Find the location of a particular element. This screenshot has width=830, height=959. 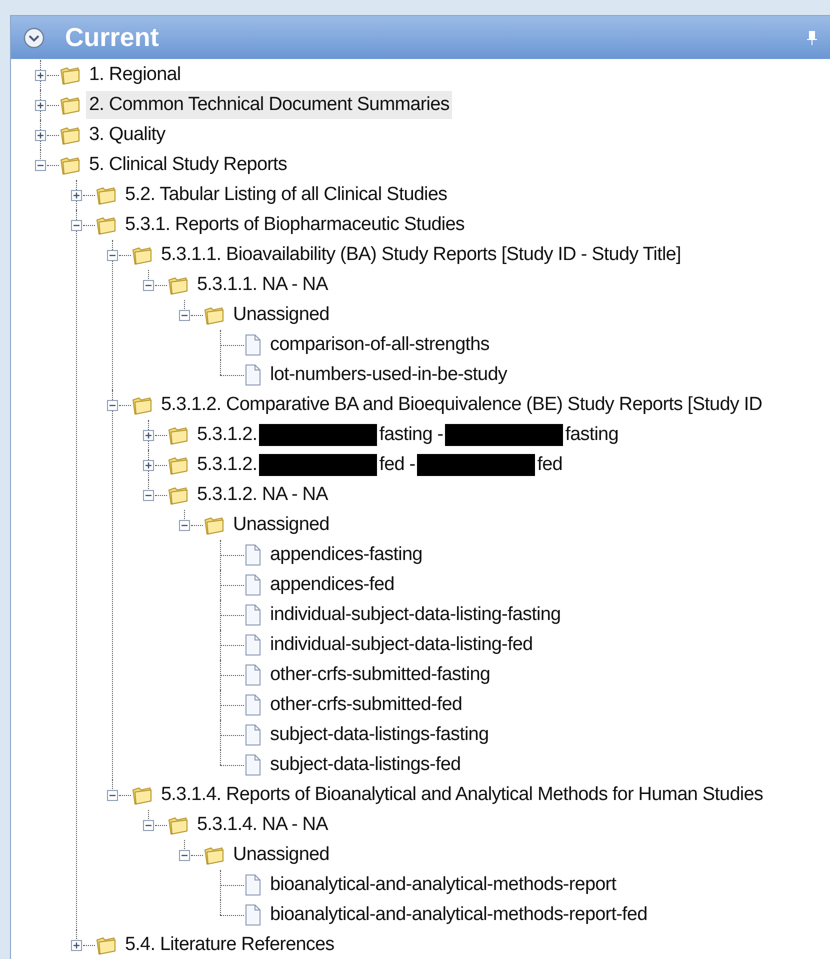

panel-title: Current is located at coordinates (112, 37).